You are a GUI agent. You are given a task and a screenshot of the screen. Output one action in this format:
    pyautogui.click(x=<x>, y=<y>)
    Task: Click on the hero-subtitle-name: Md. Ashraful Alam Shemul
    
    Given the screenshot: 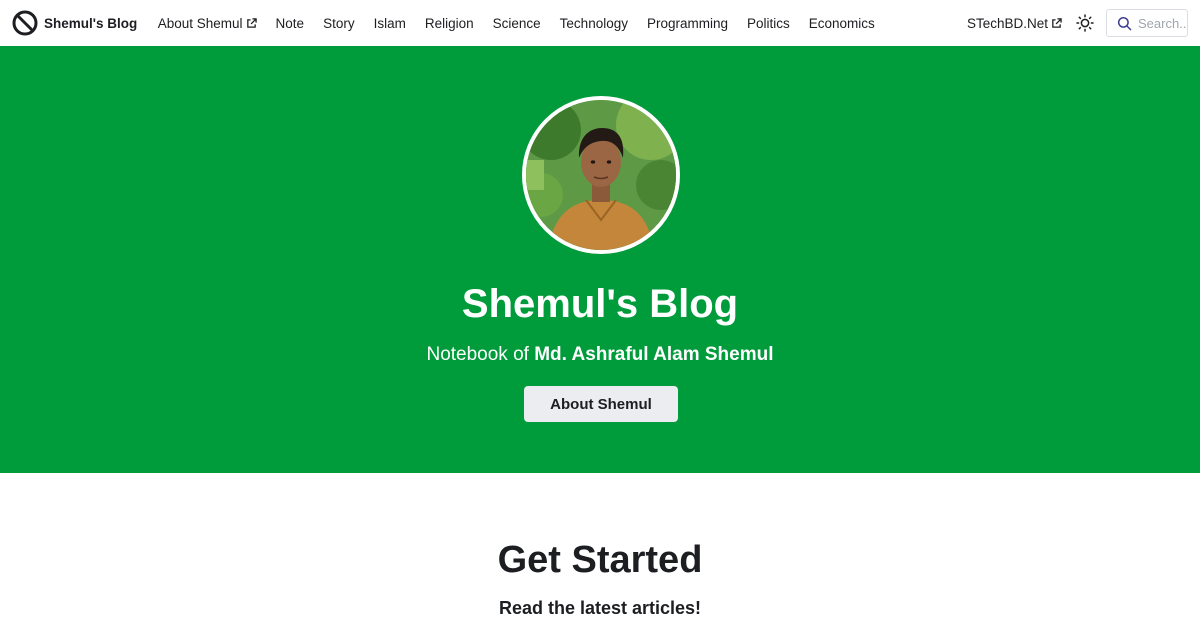 What is the action you would take?
    pyautogui.click(x=654, y=354)
    